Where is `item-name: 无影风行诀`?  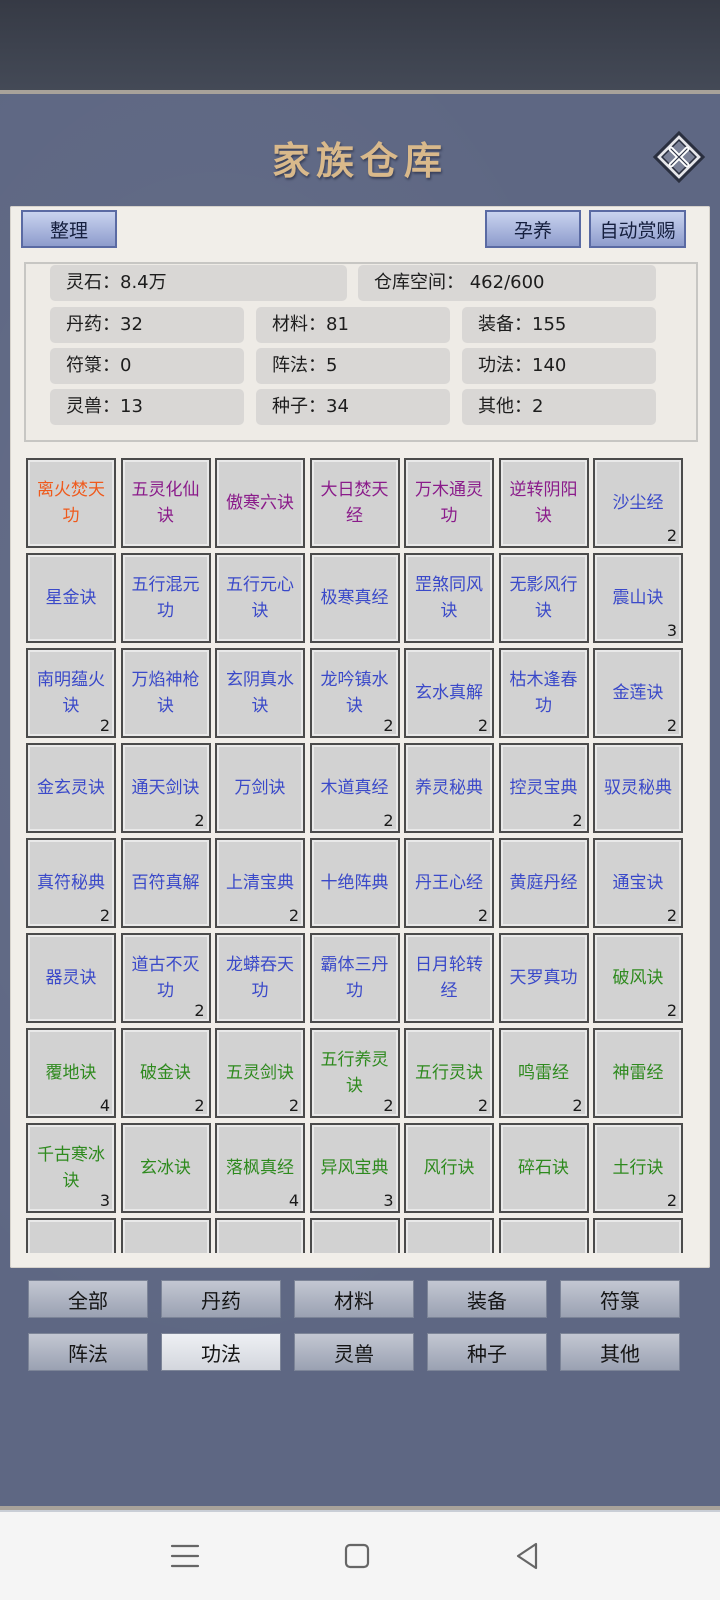
item-name: 无影风行诀 is located at coordinates (543, 598).